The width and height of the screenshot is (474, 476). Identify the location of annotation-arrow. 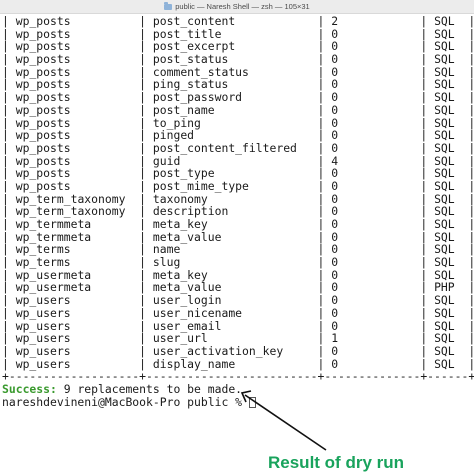
(283, 420).